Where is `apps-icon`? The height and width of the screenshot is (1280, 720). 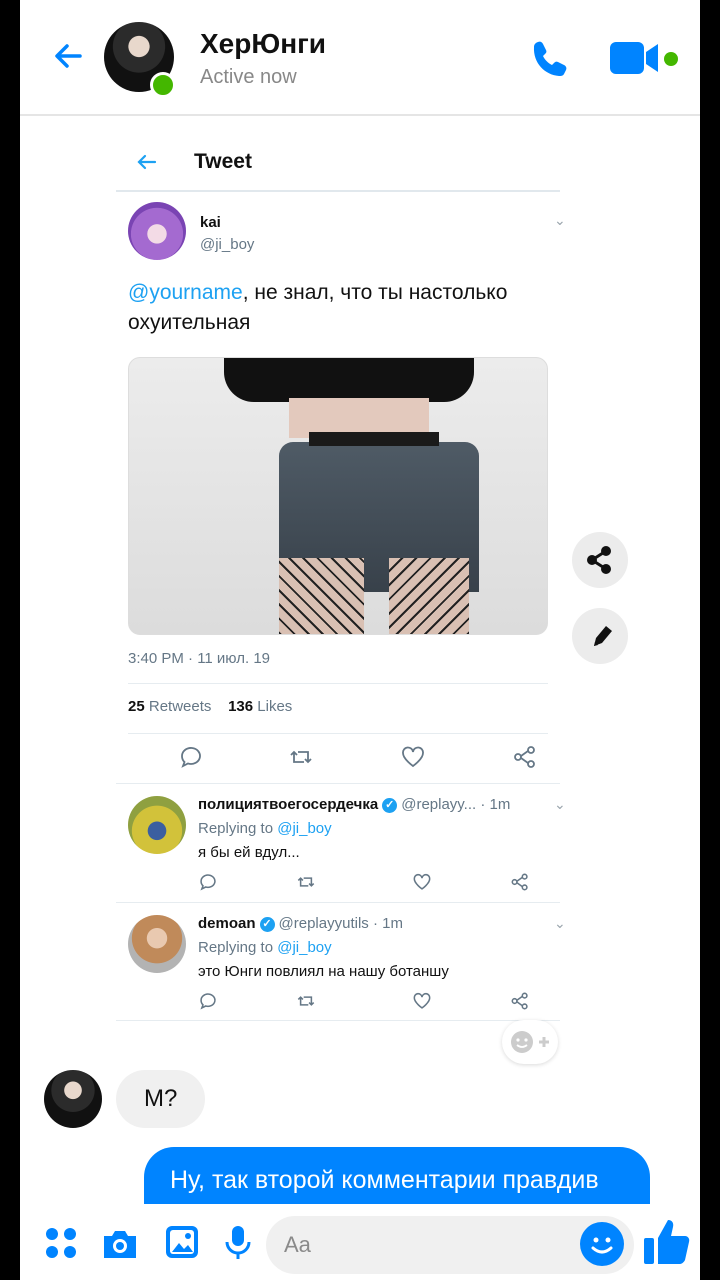 apps-icon is located at coordinates (62, 1244).